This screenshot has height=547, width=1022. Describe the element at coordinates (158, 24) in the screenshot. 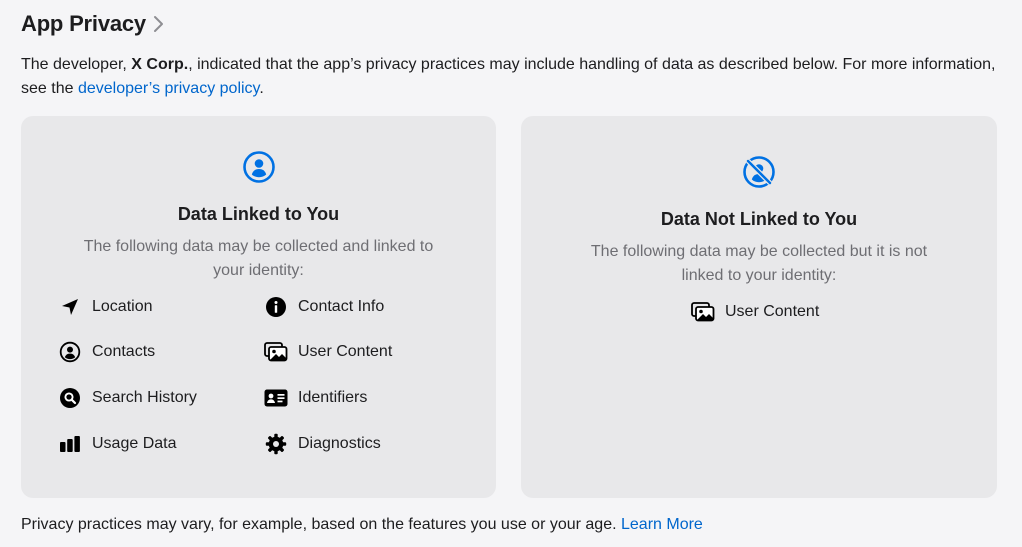

I see `chevron-right-icon` at that location.